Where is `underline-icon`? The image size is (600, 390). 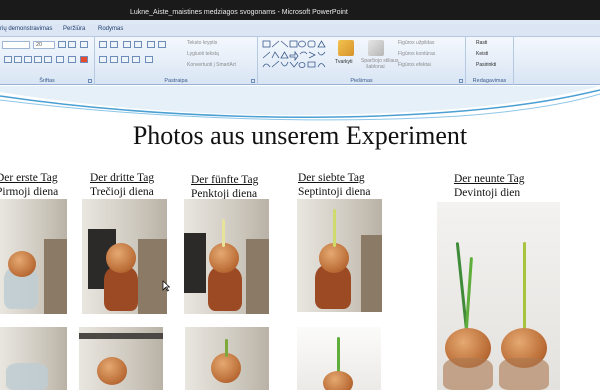
underline-icon is located at coordinates (28, 59).